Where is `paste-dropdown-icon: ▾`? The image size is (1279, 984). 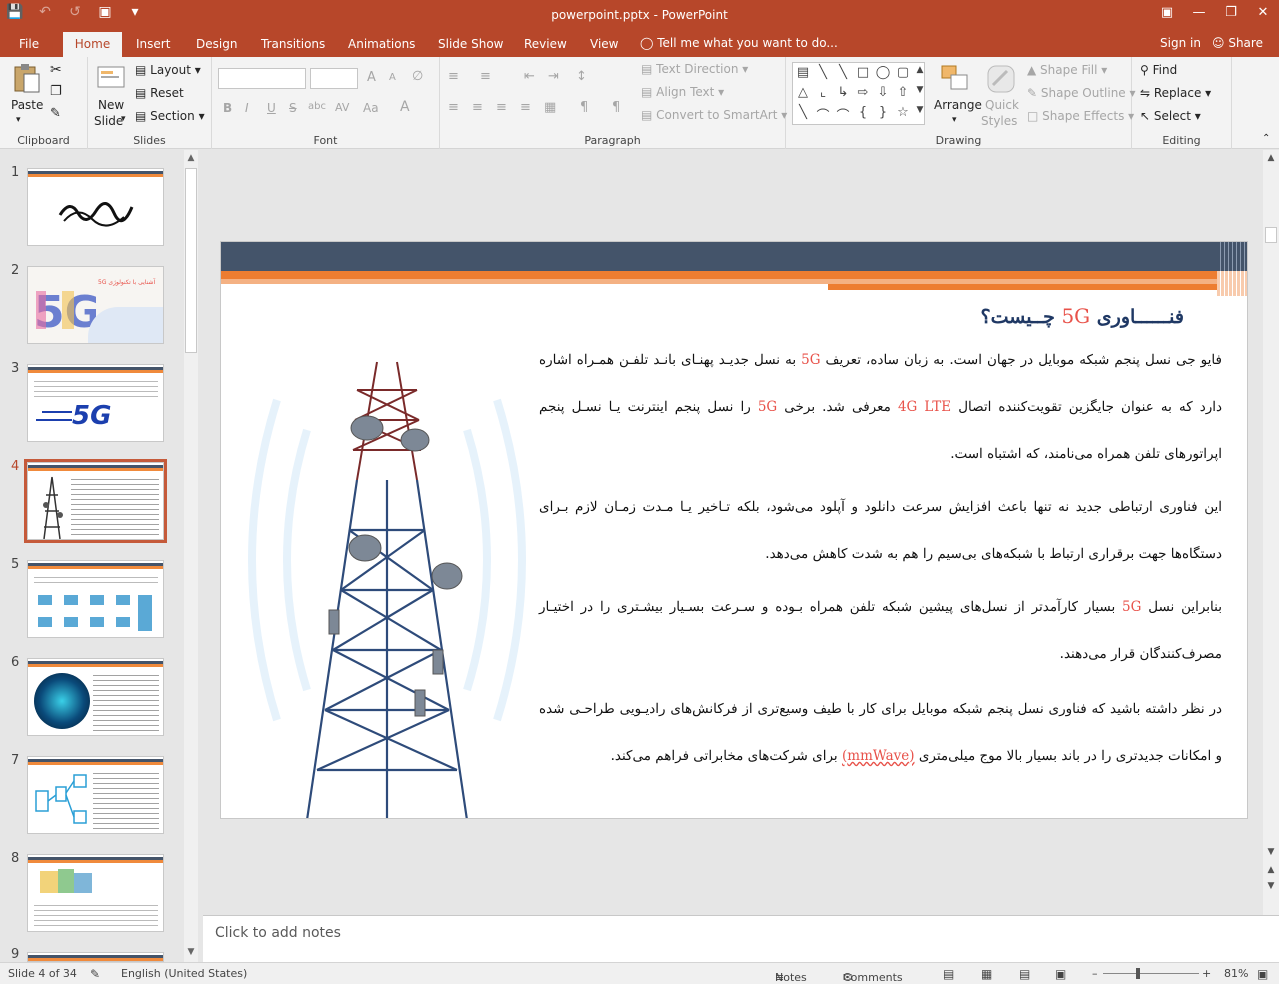 paste-dropdown-icon: ▾ is located at coordinates (18, 120).